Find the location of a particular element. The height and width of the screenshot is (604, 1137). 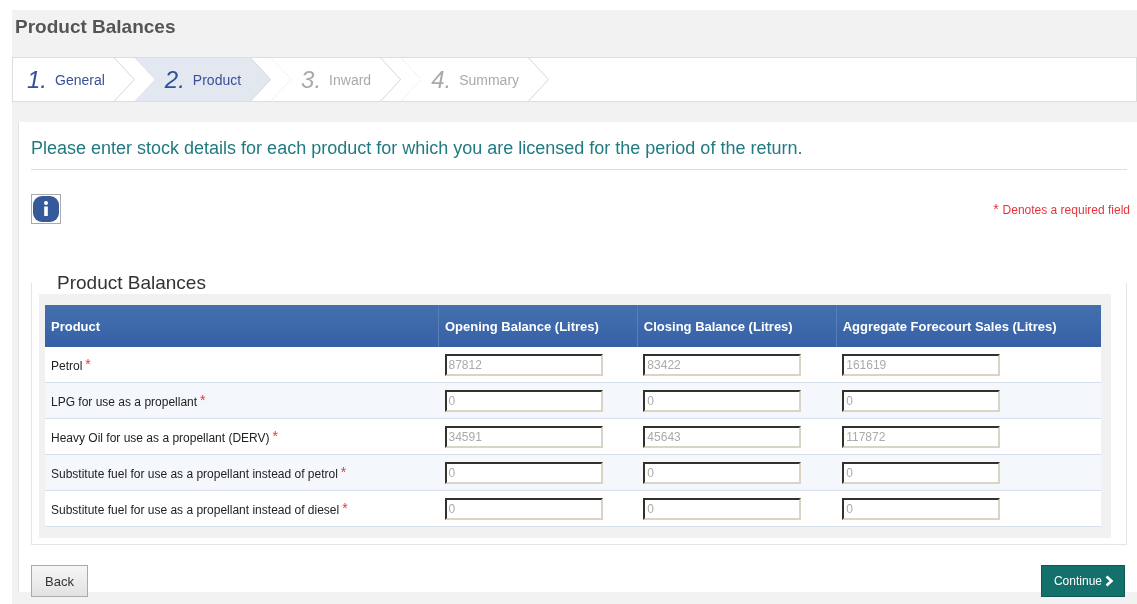

page-title: Product Balances is located at coordinates (95, 27).